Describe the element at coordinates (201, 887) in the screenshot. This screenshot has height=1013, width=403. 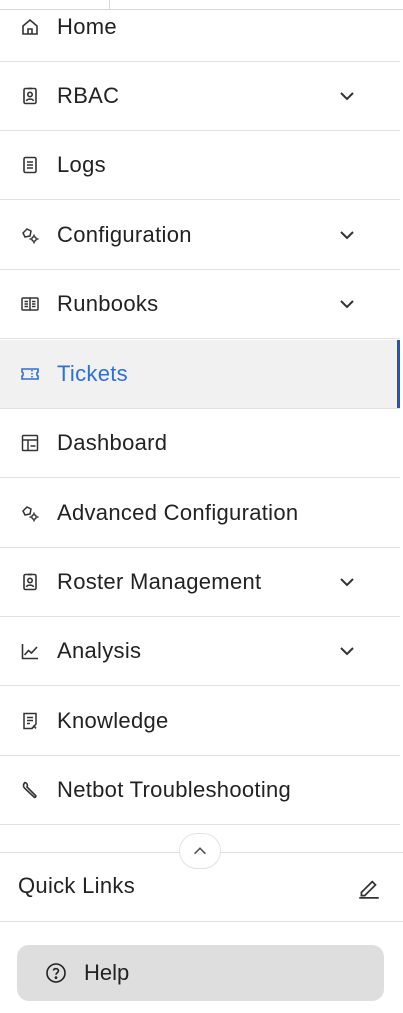
I see `quick-links-section: Quick Links` at that location.